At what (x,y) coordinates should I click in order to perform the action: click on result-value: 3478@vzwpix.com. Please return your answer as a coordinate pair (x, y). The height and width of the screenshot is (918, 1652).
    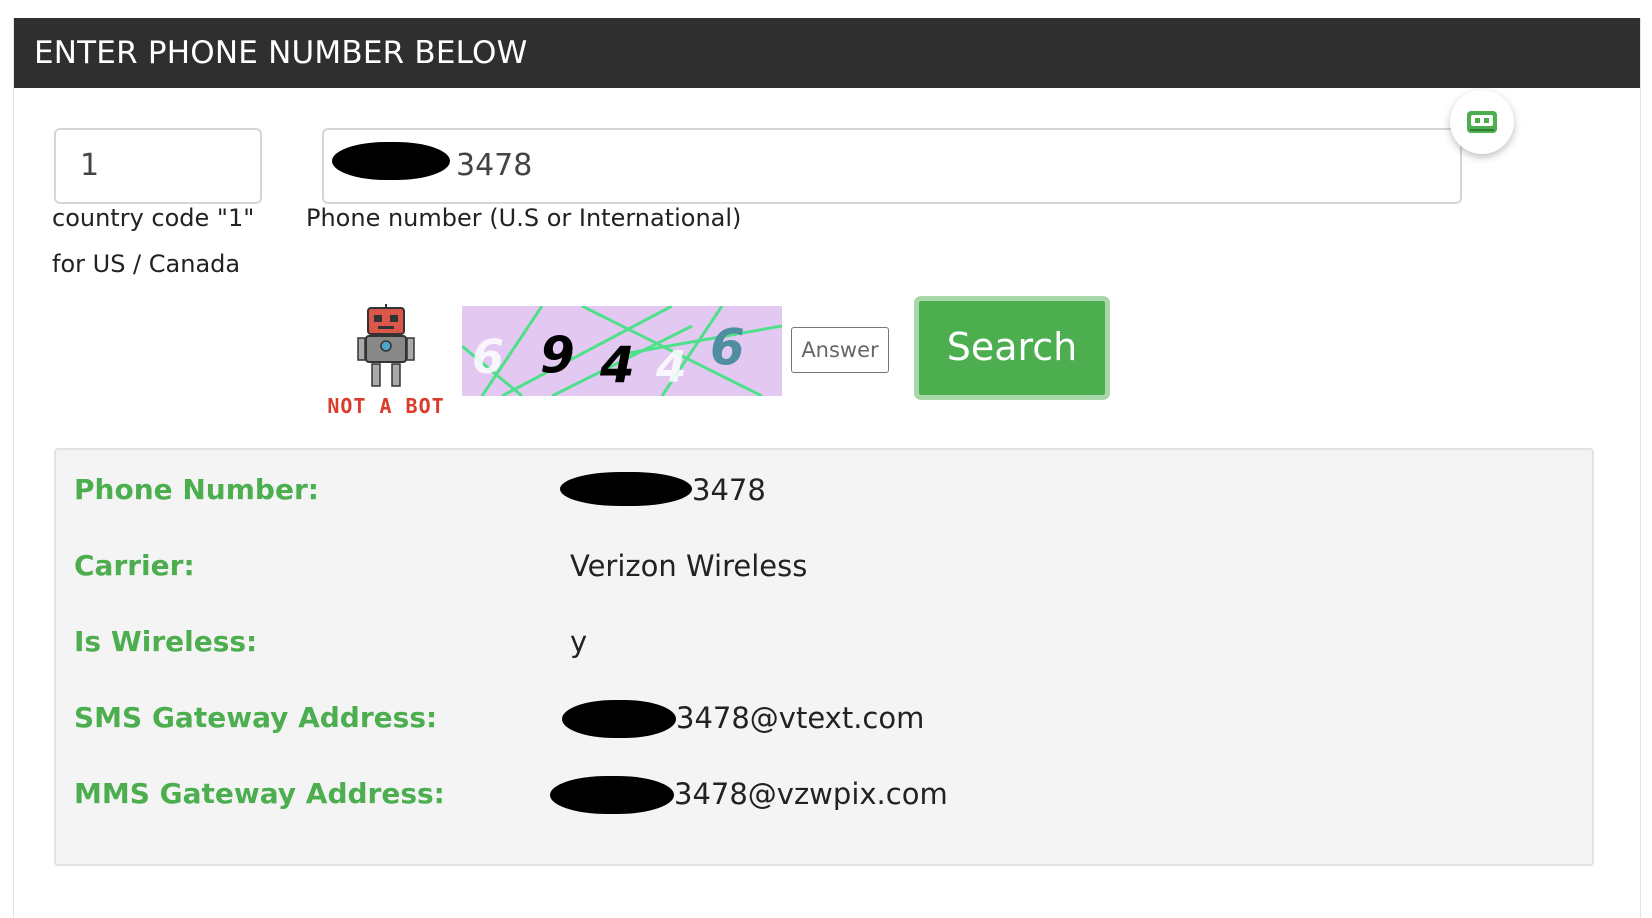
    Looking at the image, I should click on (811, 794).